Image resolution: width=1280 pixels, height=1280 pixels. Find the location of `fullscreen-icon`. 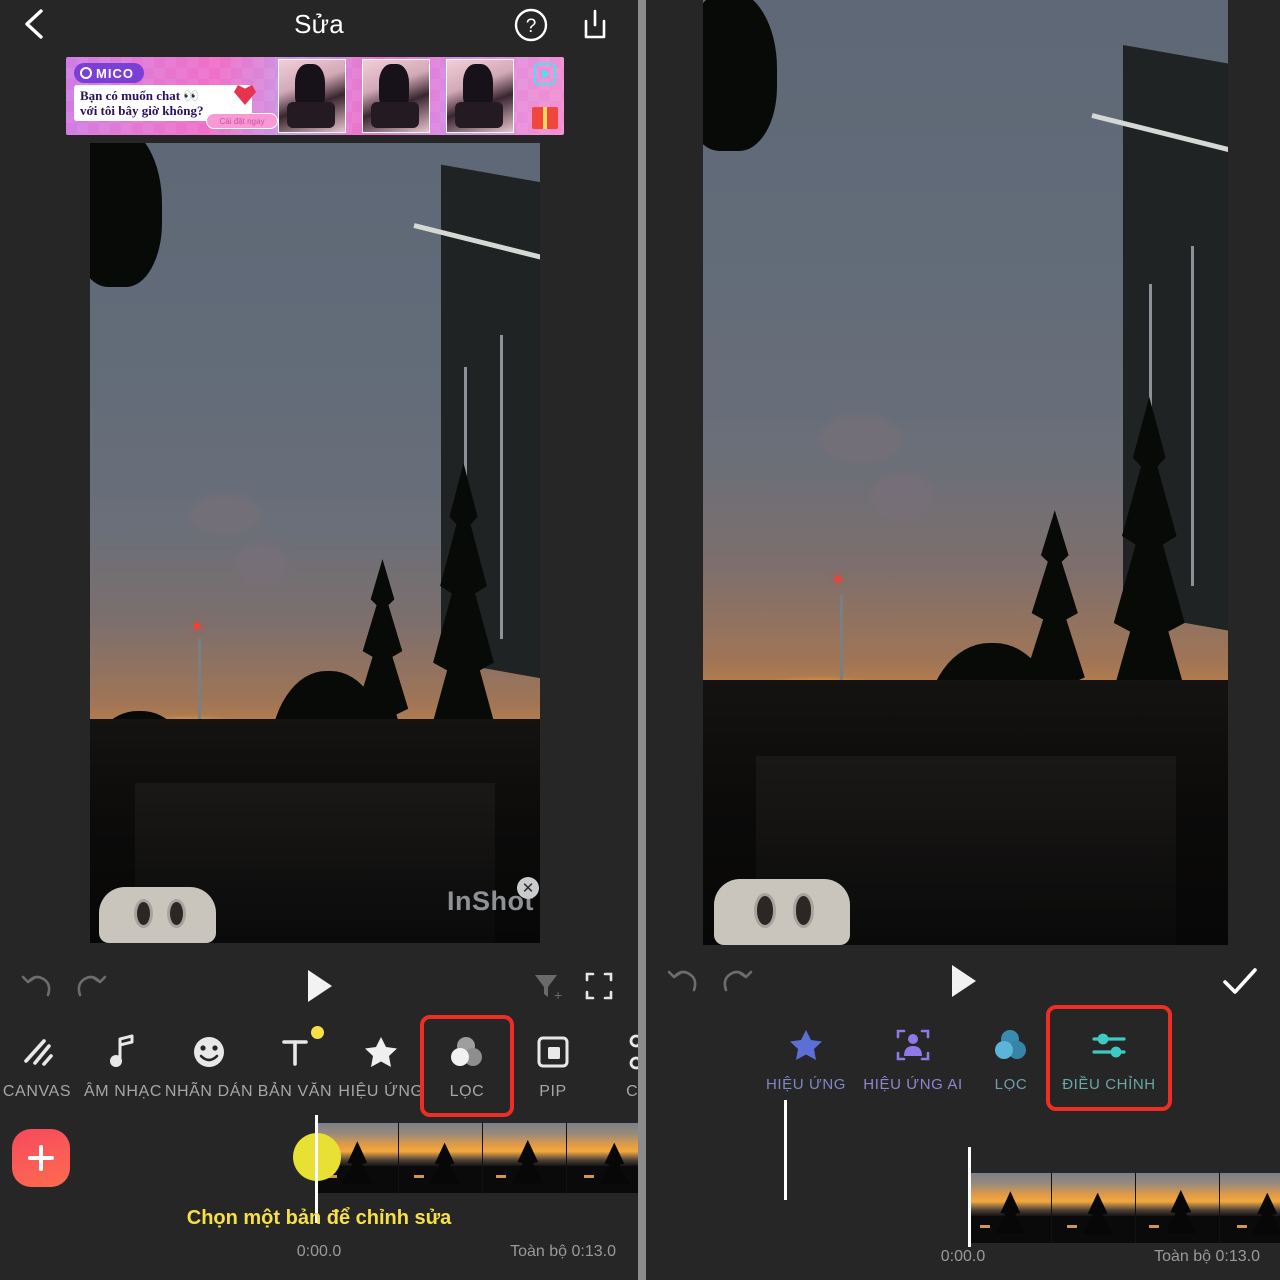

fullscreen-icon is located at coordinates (599, 986).